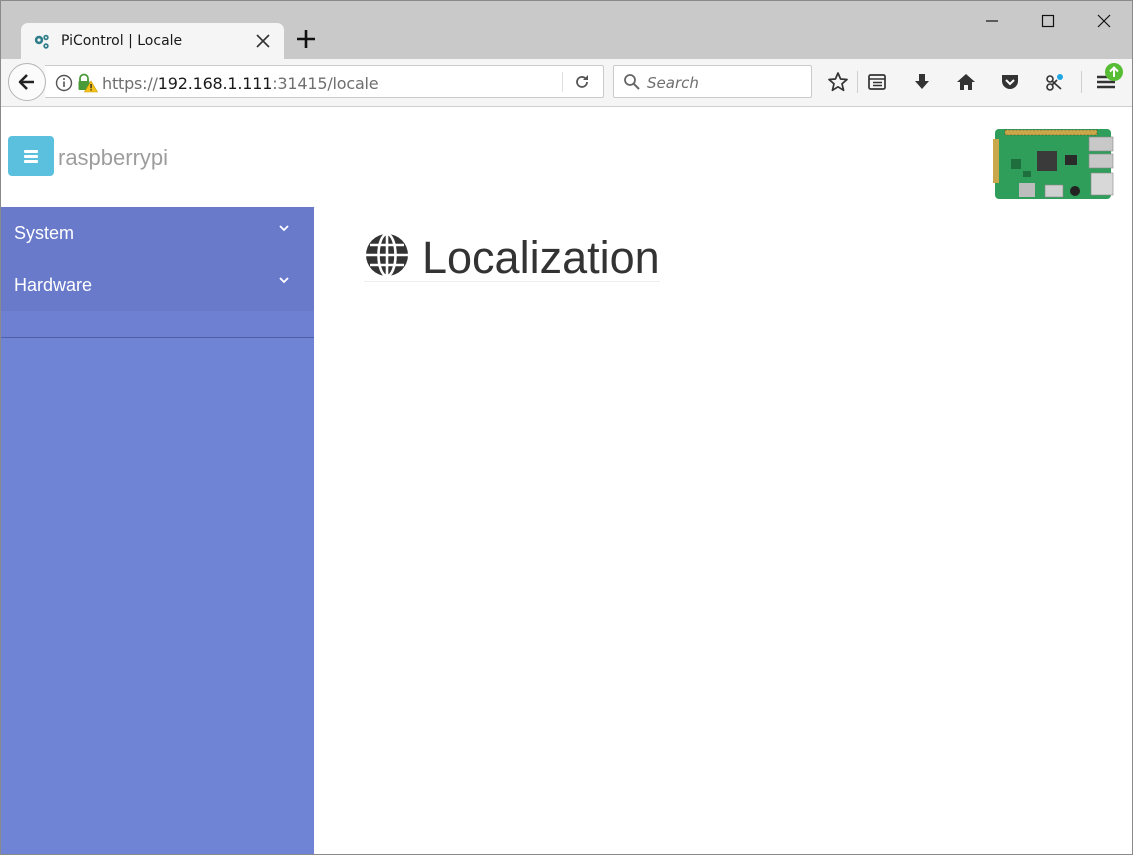 The image size is (1133, 855). What do you see at coordinates (877, 82) in the screenshot?
I see `reader-list-icon` at bounding box center [877, 82].